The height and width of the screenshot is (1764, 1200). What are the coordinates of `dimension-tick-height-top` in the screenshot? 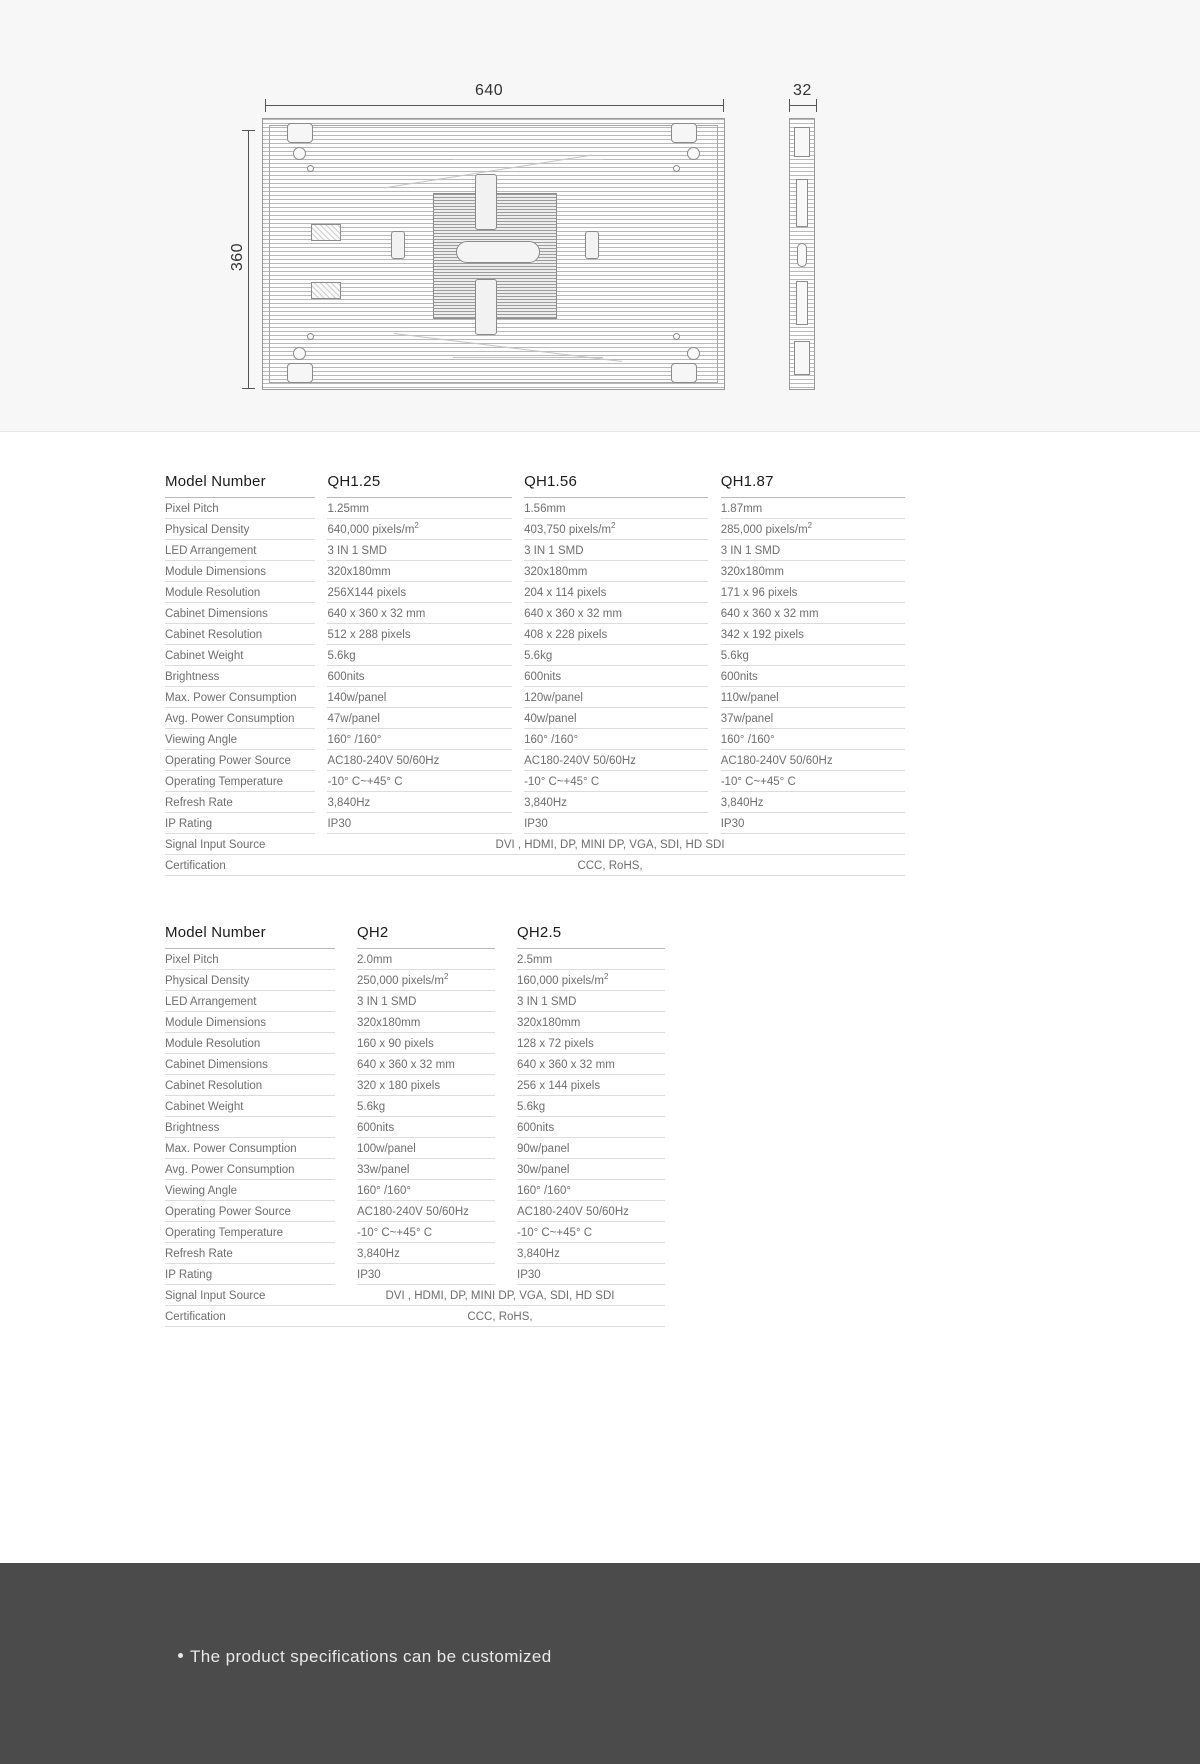 It's located at (248, 130).